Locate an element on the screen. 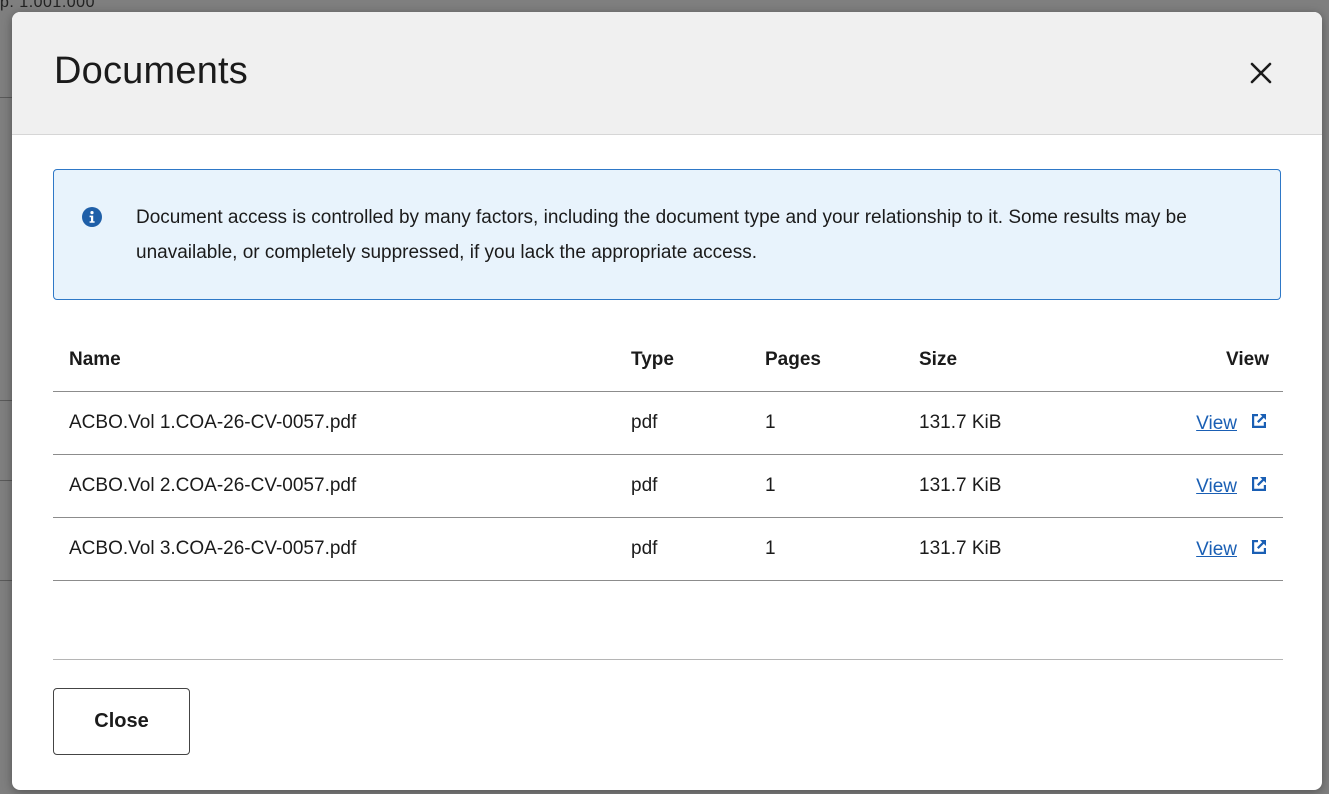  backdrop-text: p. 1.001.000 is located at coordinates (47, 5).